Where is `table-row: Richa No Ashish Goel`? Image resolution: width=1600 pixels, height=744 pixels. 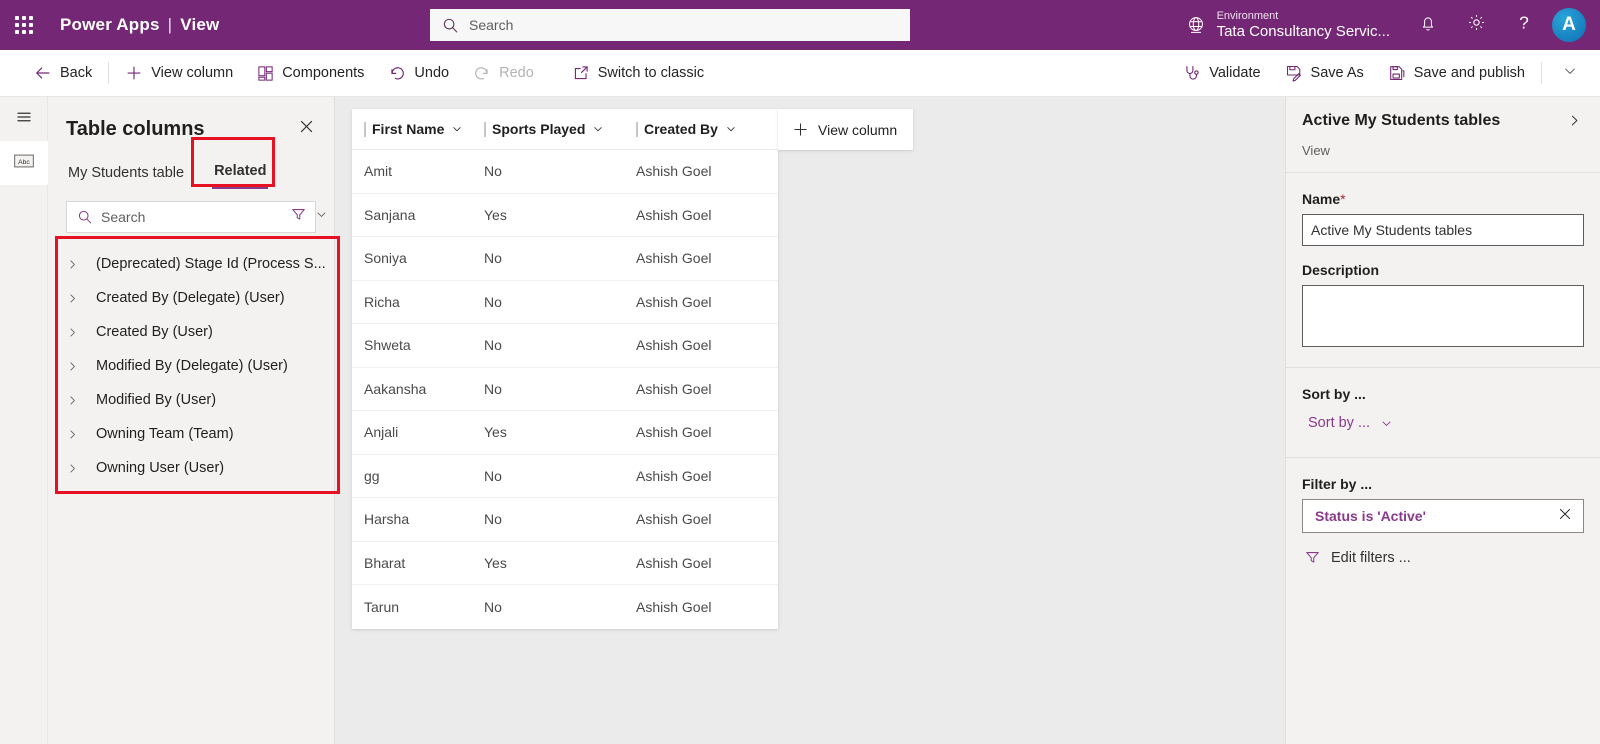
table-row: Richa No Ashish Goel is located at coordinates (565, 302).